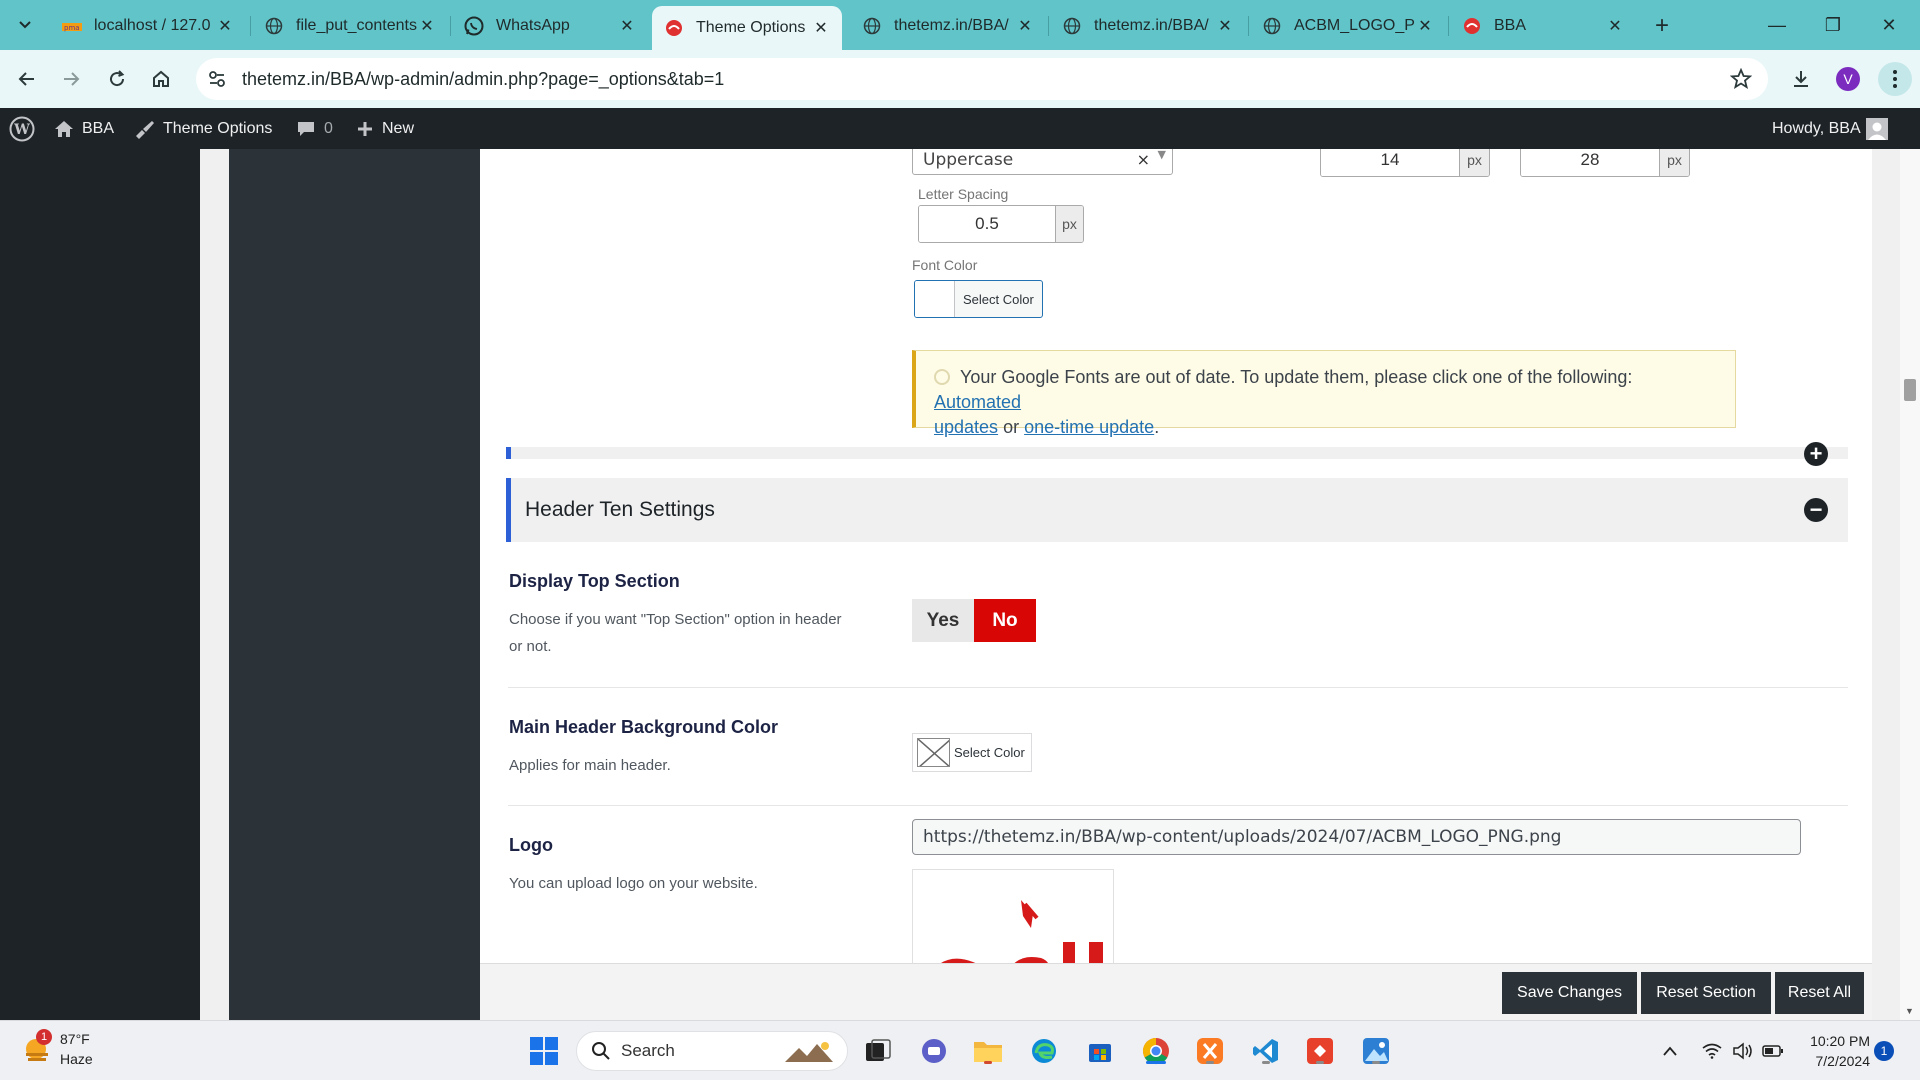 The image size is (1920, 1080). I want to click on collapse-minus-icon: −, so click(1816, 510).